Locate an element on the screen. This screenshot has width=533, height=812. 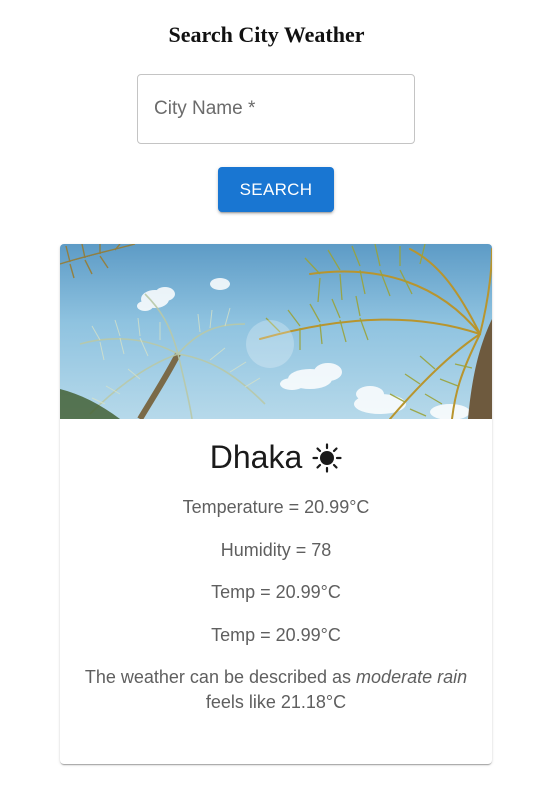
description-prefix: The weather can be described as is located at coordinates (220, 677).